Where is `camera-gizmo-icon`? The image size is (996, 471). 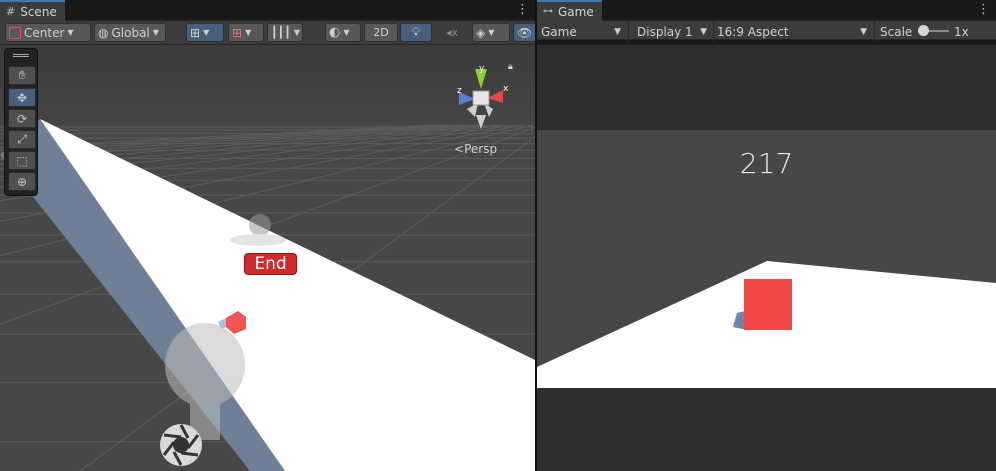 camera-gizmo-icon is located at coordinates (181, 445).